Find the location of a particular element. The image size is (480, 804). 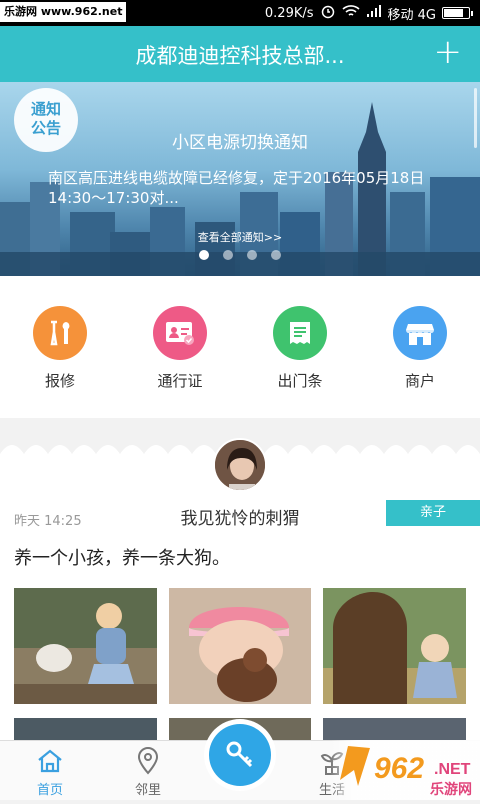

action-merchant: 商户 is located at coordinates (420, 362).